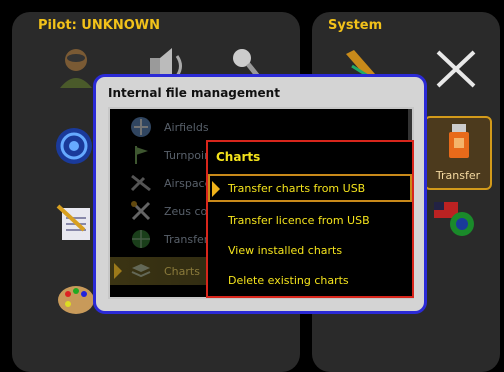 Image resolution: width=504 pixels, height=372 pixels. Describe the element at coordinates (458, 175) in the screenshot. I see `transfer-tile-label: Transfer` at that location.